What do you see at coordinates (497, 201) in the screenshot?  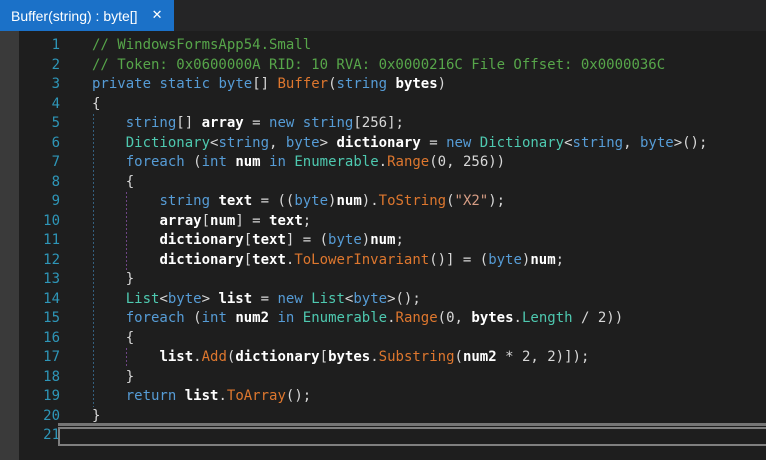 I see `token-plain: );` at bounding box center [497, 201].